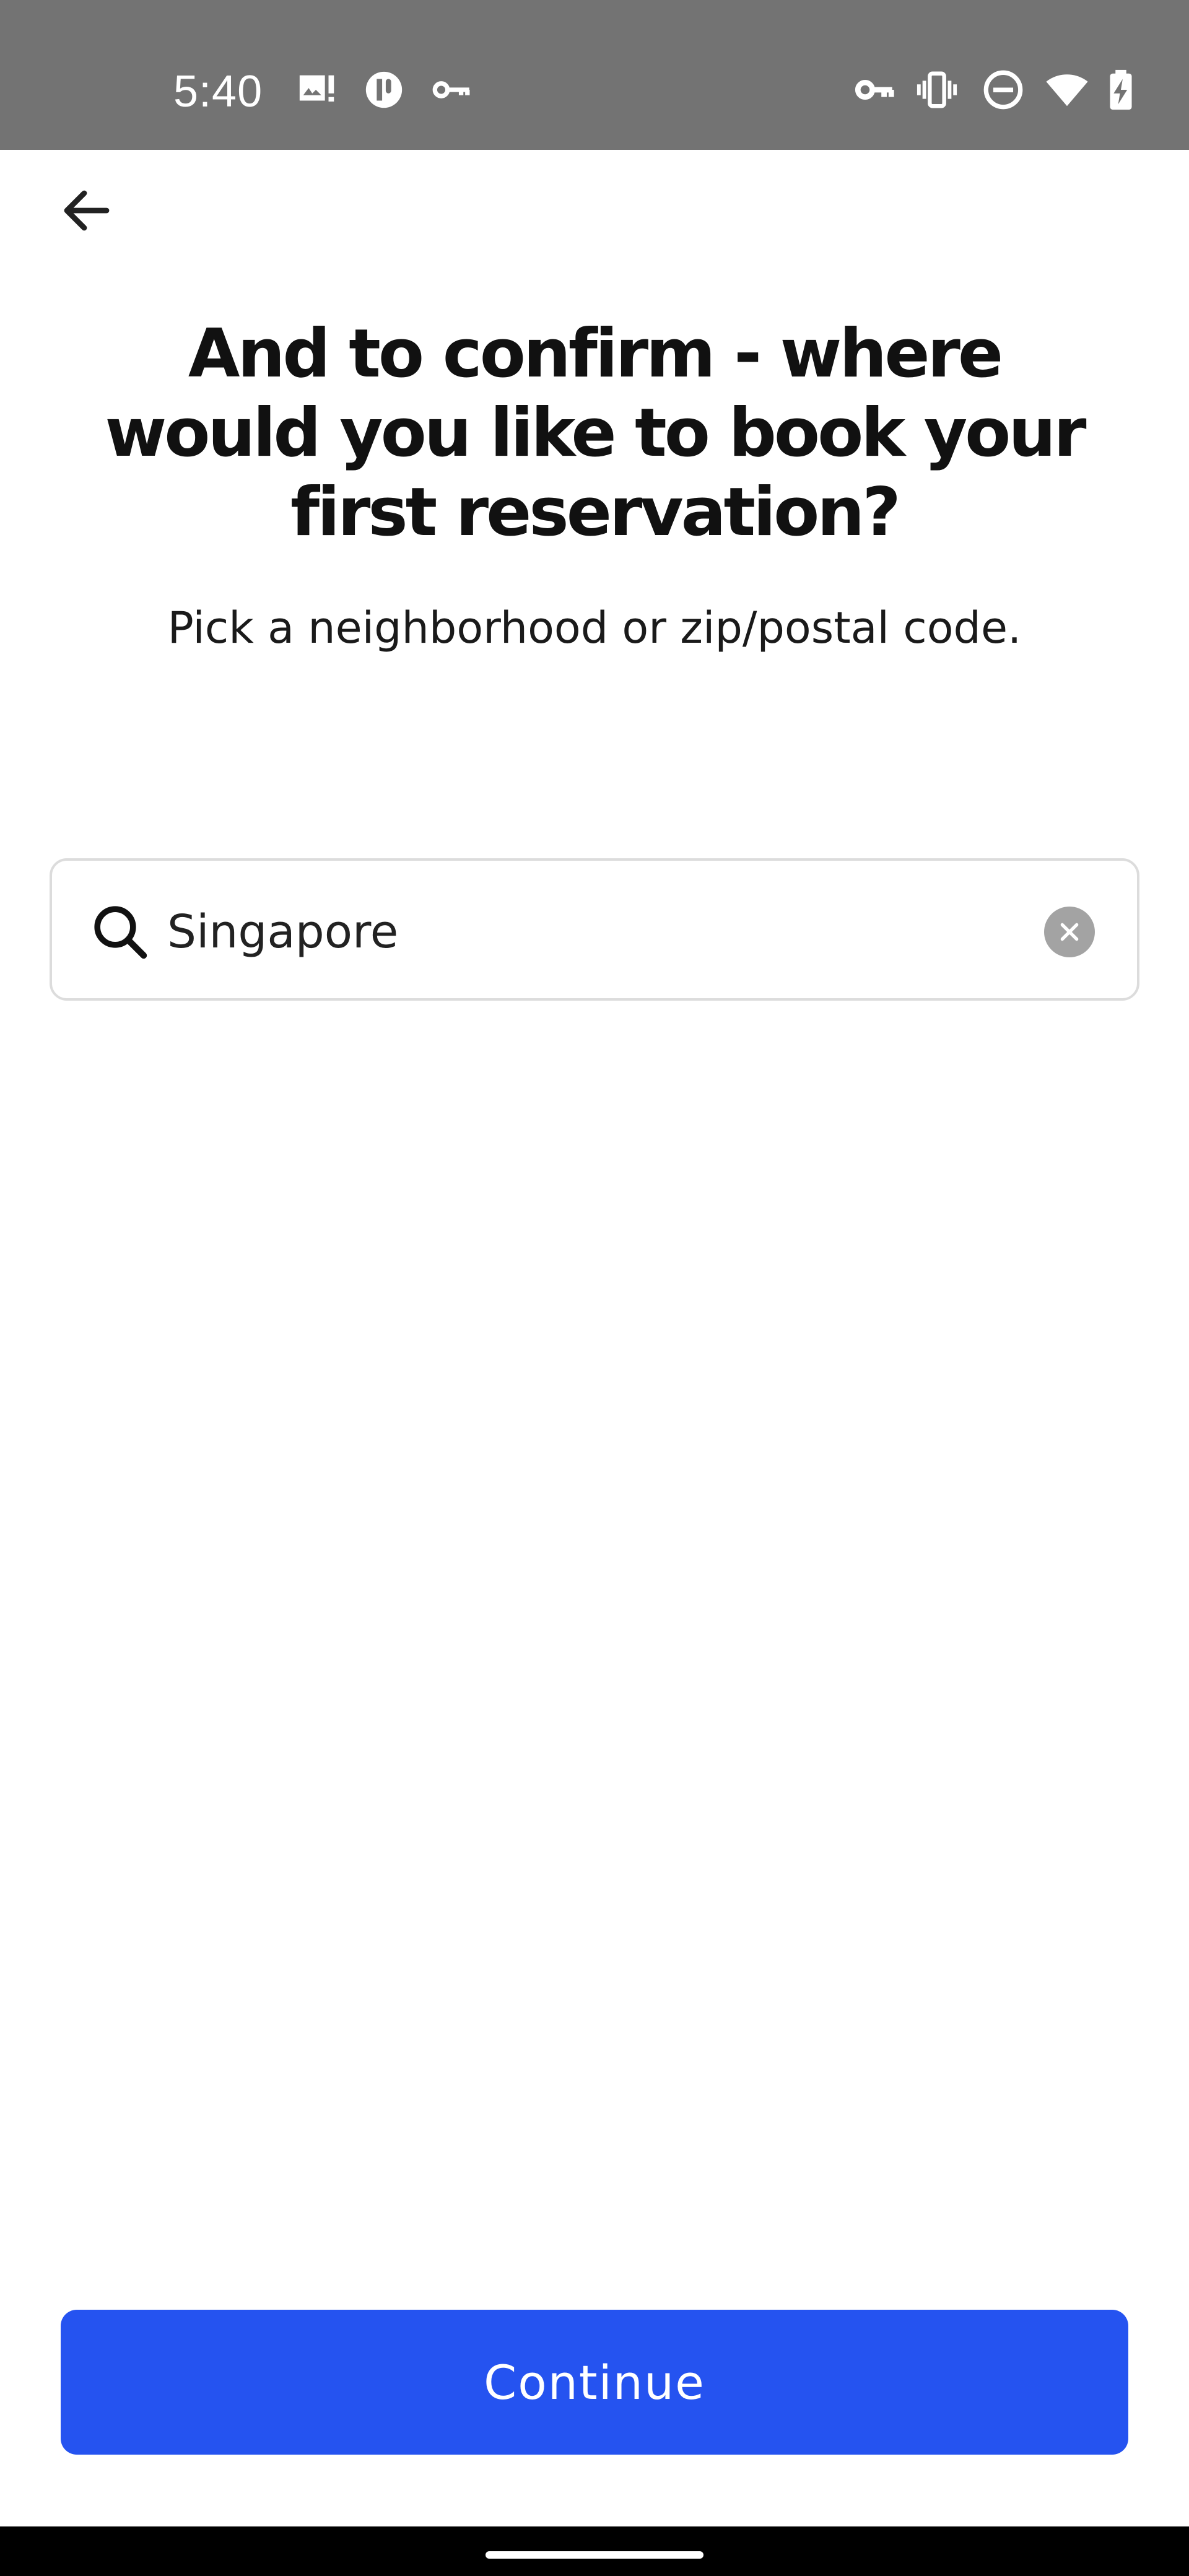  I want to click on search-field, so click(594, 929).